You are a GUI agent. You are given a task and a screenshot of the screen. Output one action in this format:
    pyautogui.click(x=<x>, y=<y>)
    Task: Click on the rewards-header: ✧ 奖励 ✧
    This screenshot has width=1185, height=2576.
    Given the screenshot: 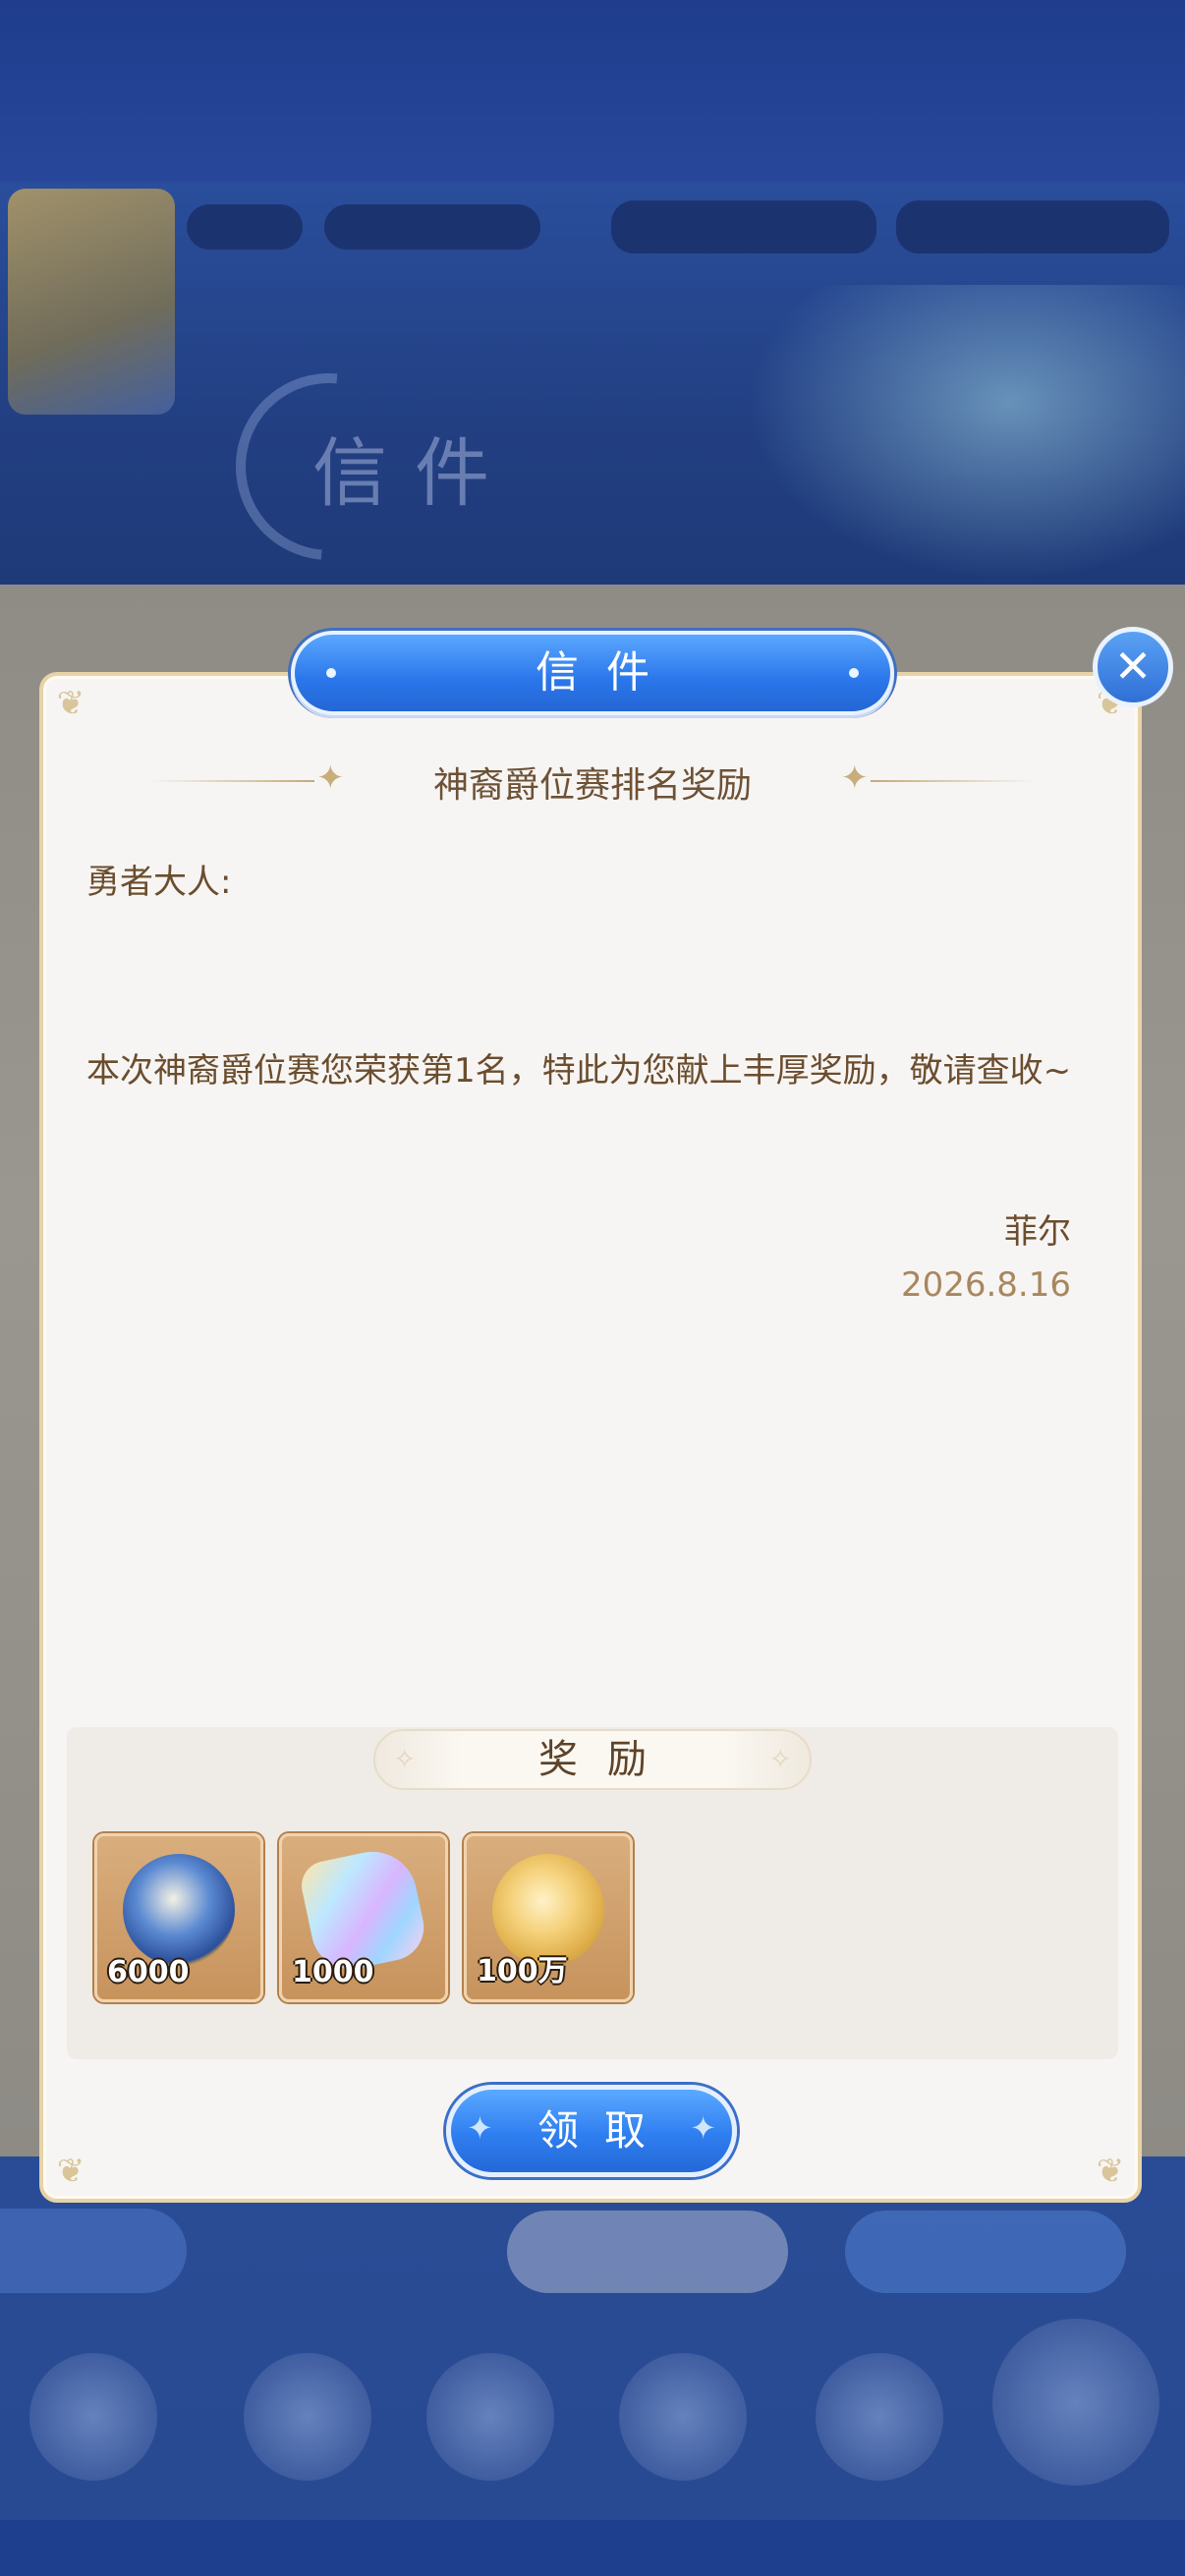 What is the action you would take?
    pyautogui.click(x=592, y=1759)
    